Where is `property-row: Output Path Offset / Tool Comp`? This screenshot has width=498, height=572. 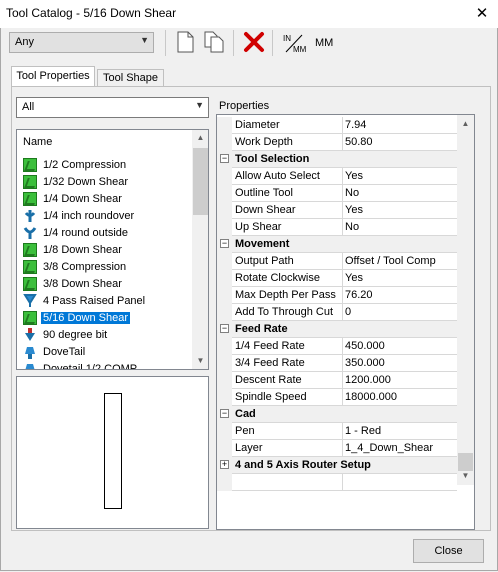 property-row: Output Path Offset / Tool Comp is located at coordinates (337, 261).